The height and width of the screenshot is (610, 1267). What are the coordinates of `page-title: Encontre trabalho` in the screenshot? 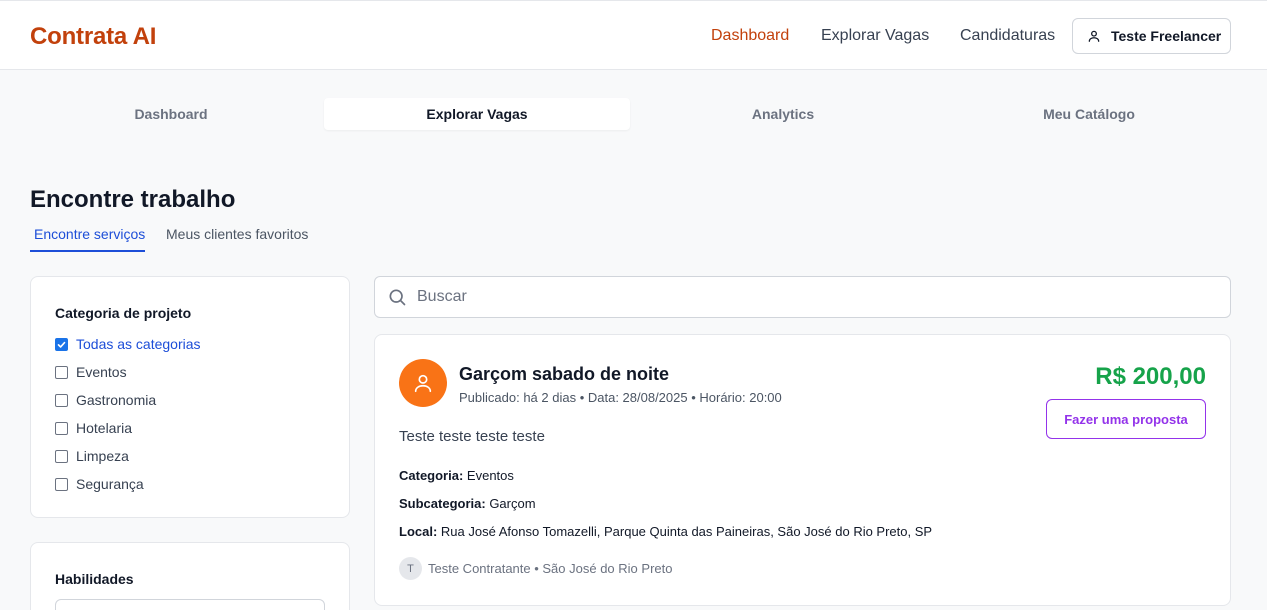 It's located at (133, 199).